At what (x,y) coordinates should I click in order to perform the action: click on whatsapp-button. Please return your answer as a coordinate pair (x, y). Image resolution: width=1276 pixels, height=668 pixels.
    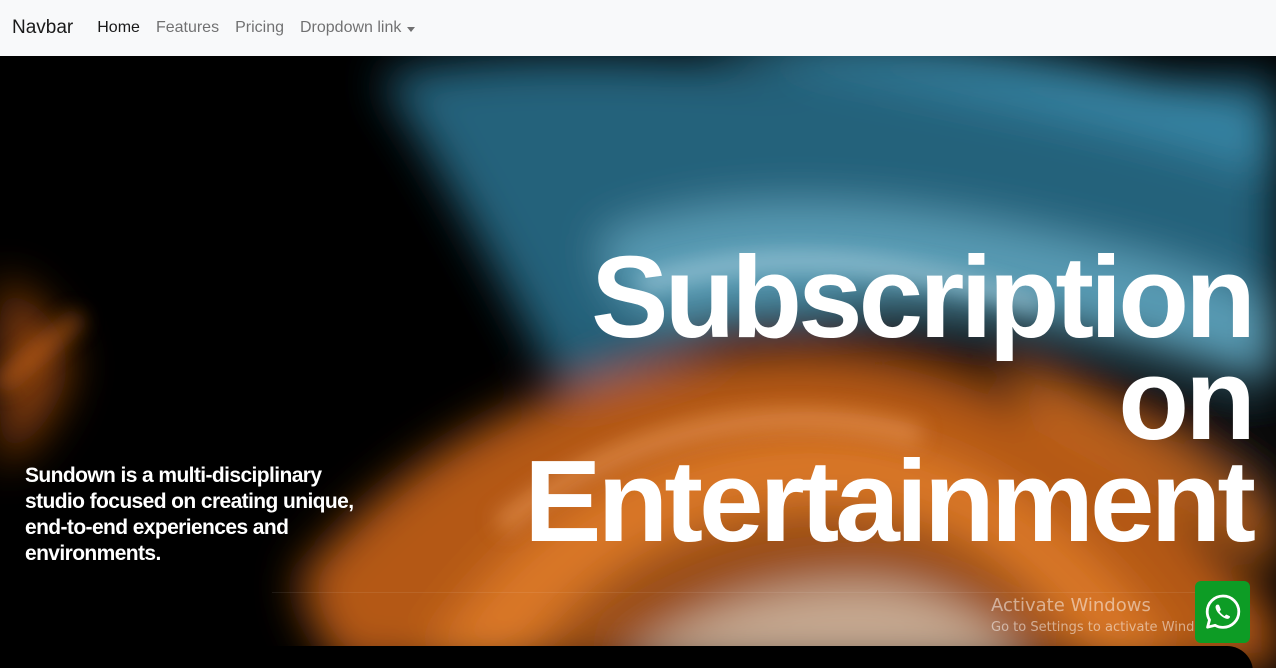
    Looking at the image, I should click on (1222, 612).